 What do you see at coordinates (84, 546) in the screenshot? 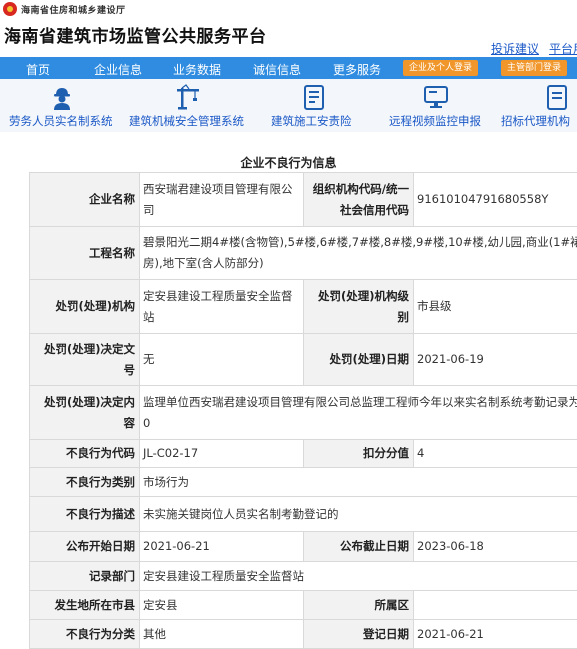
I see `publish-start-label: 公布开始日期` at bounding box center [84, 546].